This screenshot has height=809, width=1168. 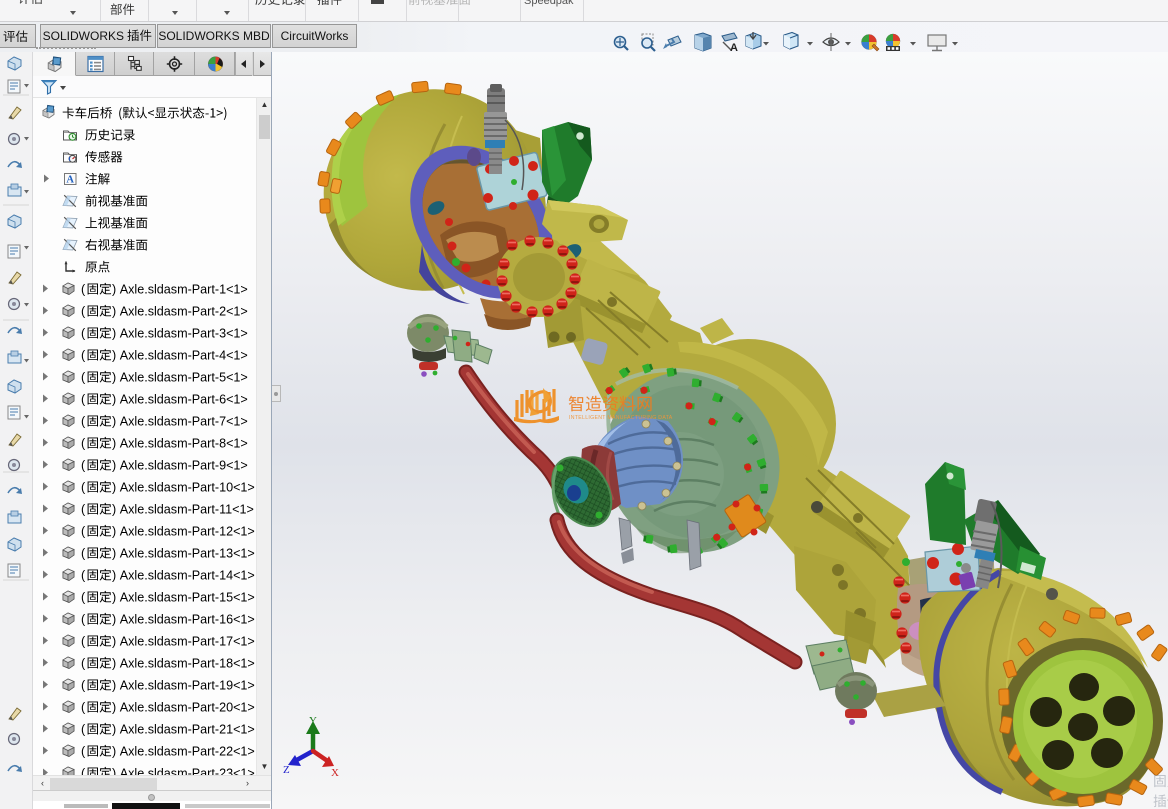 What do you see at coordinates (621, 418) in the screenshot?
I see `svg-text: INTELLIGENT MANUFACTURING DATA` at bounding box center [621, 418].